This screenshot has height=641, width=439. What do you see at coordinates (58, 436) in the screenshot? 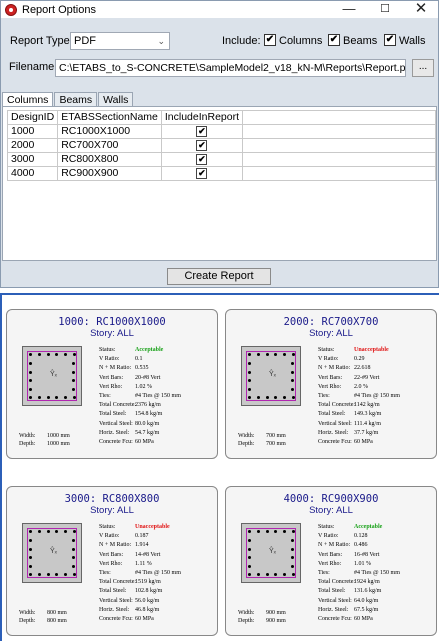
I see `width-value: 1000 mm` at bounding box center [58, 436].